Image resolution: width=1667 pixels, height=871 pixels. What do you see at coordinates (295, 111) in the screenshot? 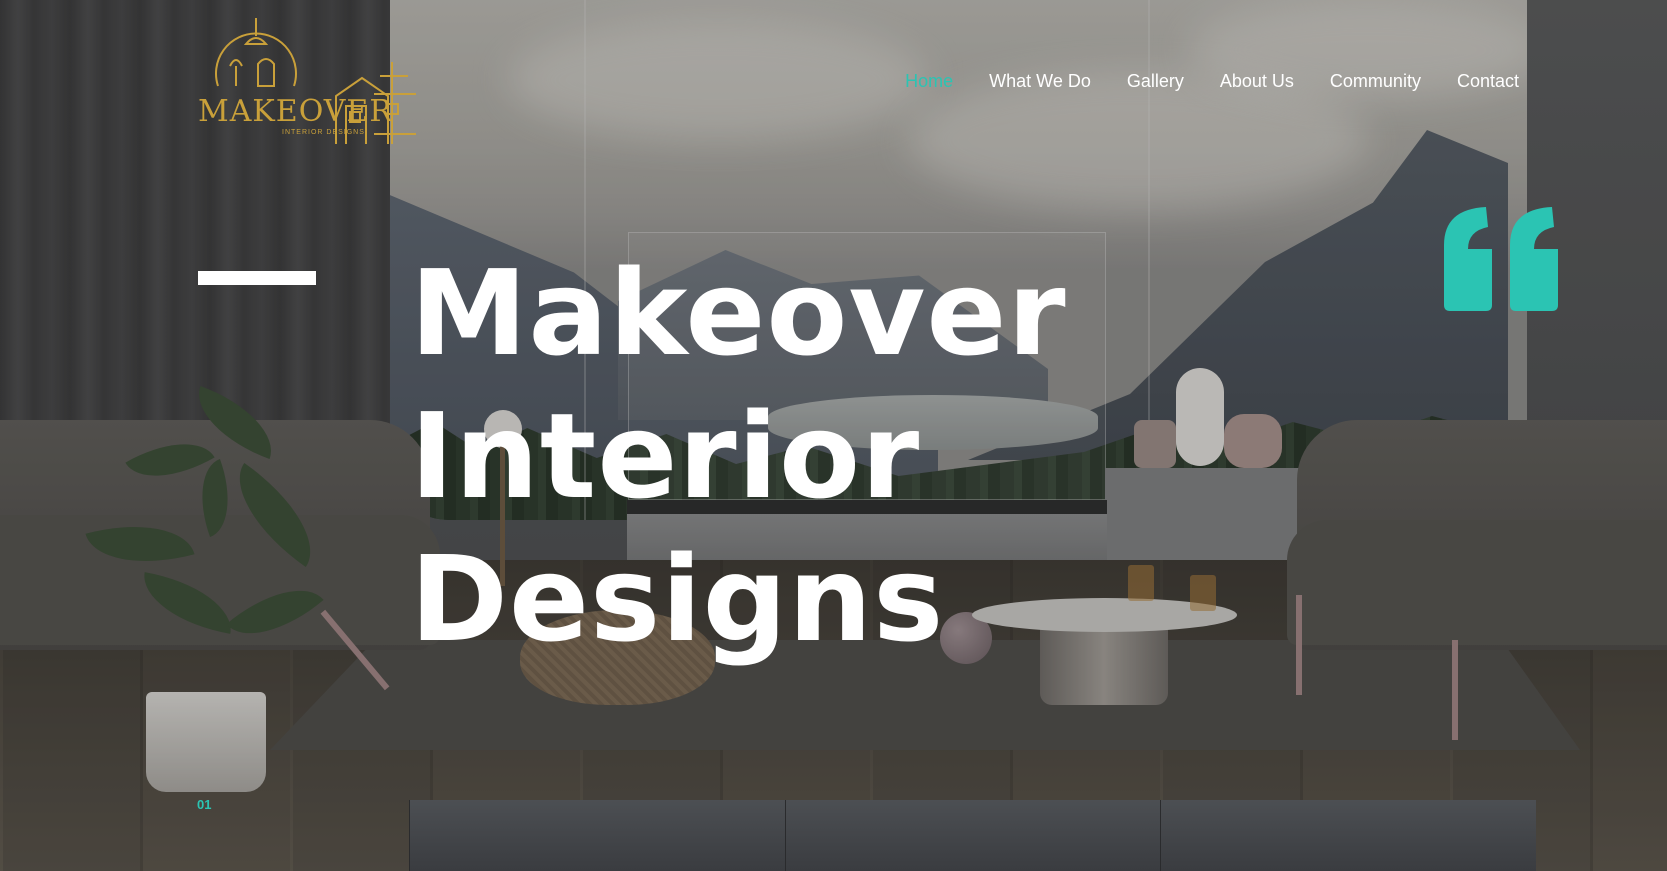
I see `logo-wordmark: MAKEOVER` at bounding box center [295, 111].